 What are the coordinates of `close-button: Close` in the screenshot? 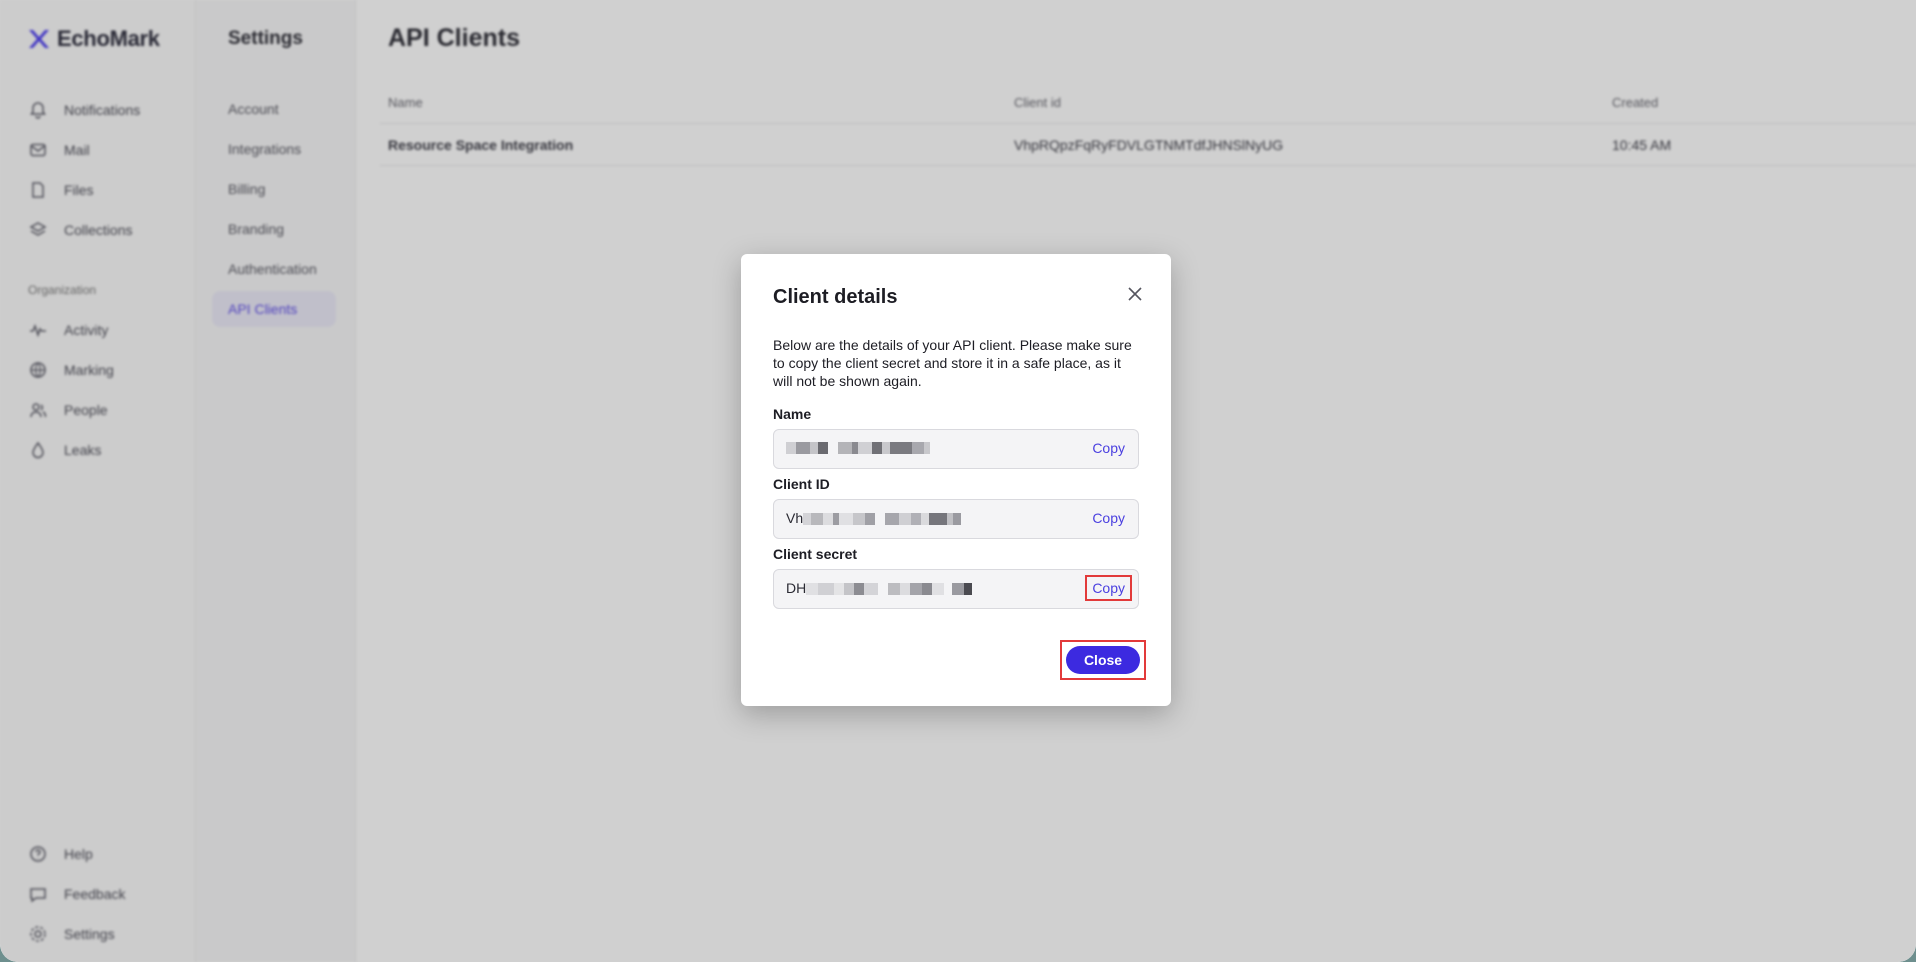 It's located at (1103, 660).